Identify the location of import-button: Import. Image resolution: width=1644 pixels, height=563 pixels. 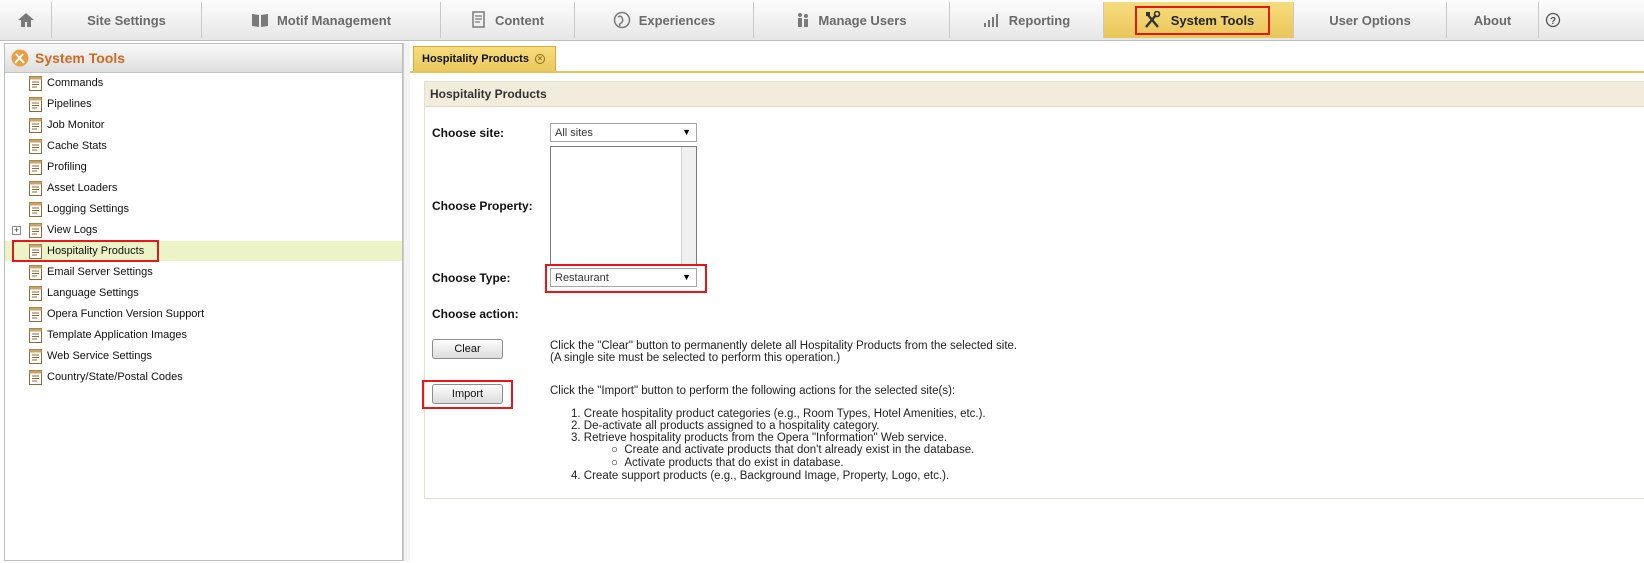
(467, 394).